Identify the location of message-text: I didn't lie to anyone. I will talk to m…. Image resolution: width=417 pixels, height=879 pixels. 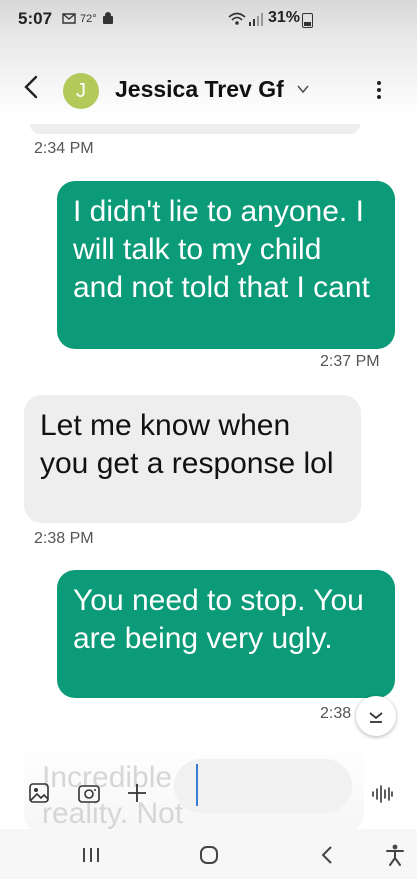
(221, 249).